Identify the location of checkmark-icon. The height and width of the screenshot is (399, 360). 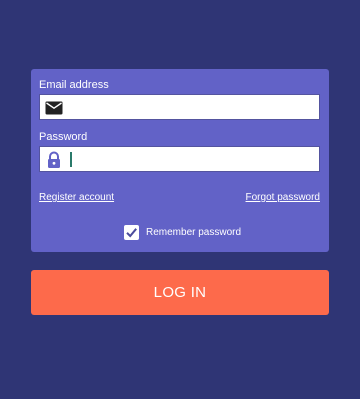
(131, 232).